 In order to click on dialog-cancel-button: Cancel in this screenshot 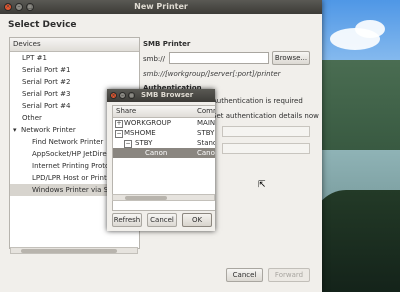, I will do `click(162, 220)`.